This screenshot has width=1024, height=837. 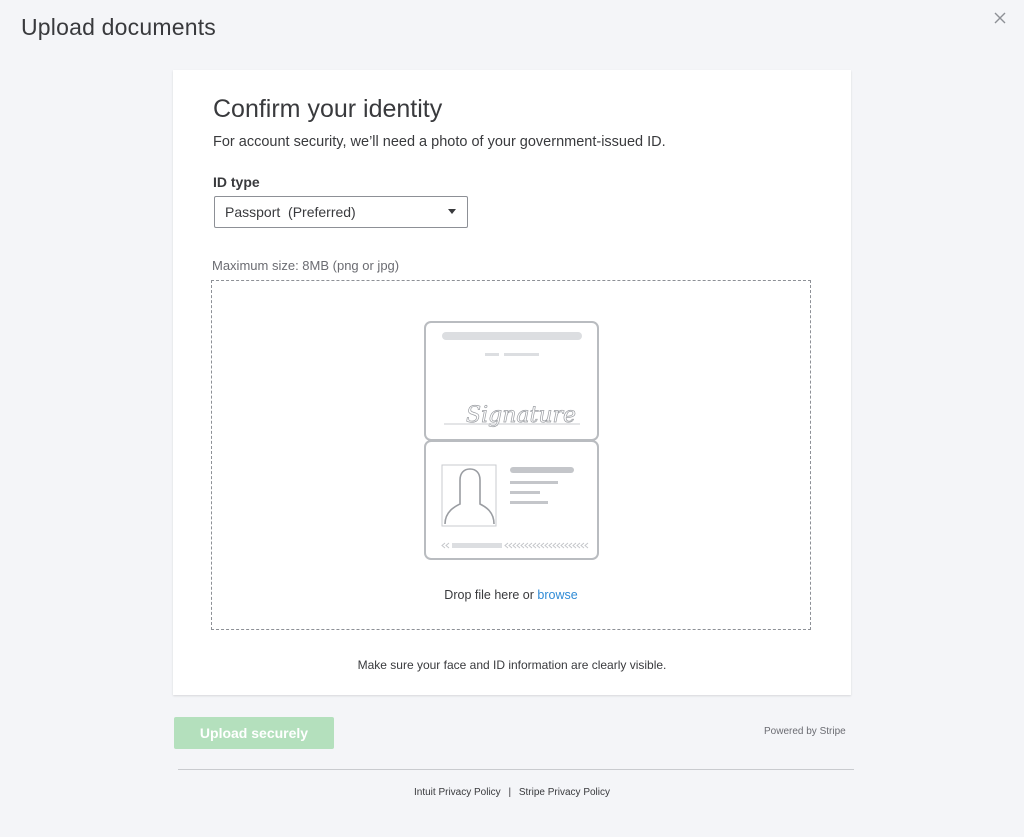 I want to click on intuit-privacy-link: Intuit Privacy Policy, so click(x=457, y=792).